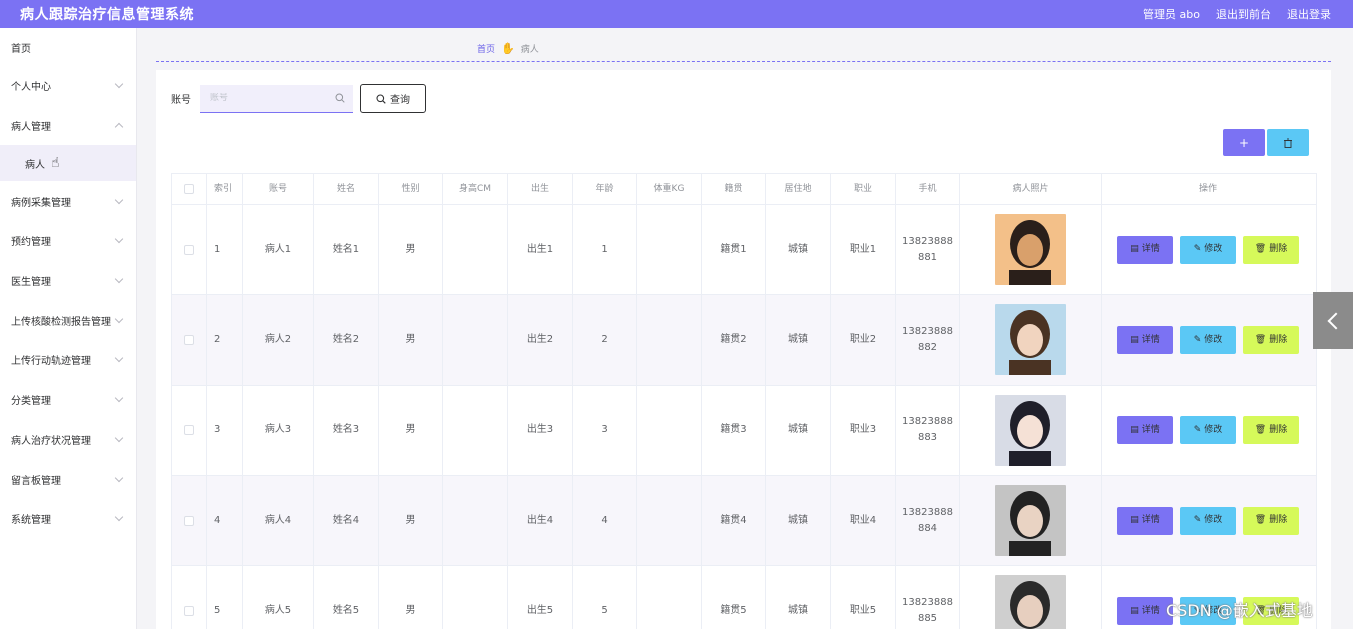 The width and height of the screenshot is (1353, 629). I want to click on search-input, so click(265, 98).